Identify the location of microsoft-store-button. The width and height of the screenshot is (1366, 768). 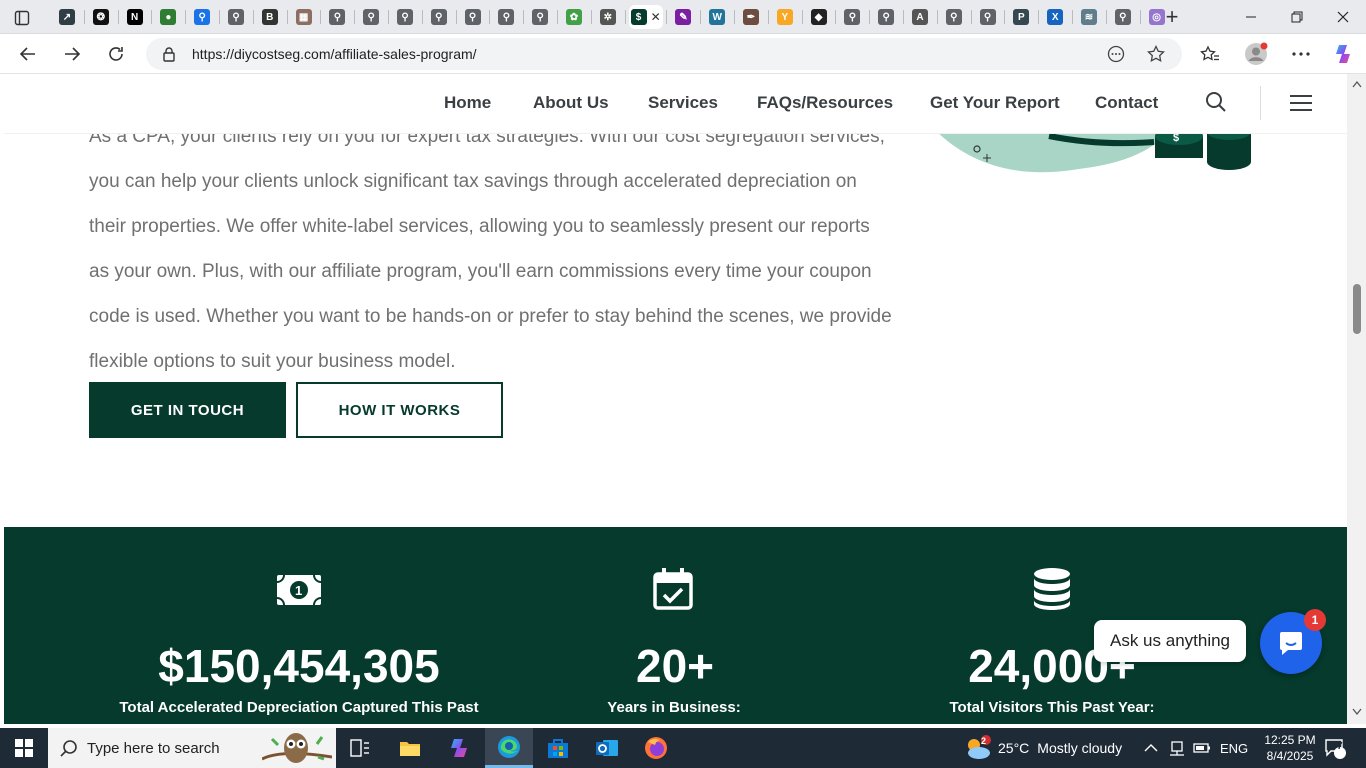
(558, 748).